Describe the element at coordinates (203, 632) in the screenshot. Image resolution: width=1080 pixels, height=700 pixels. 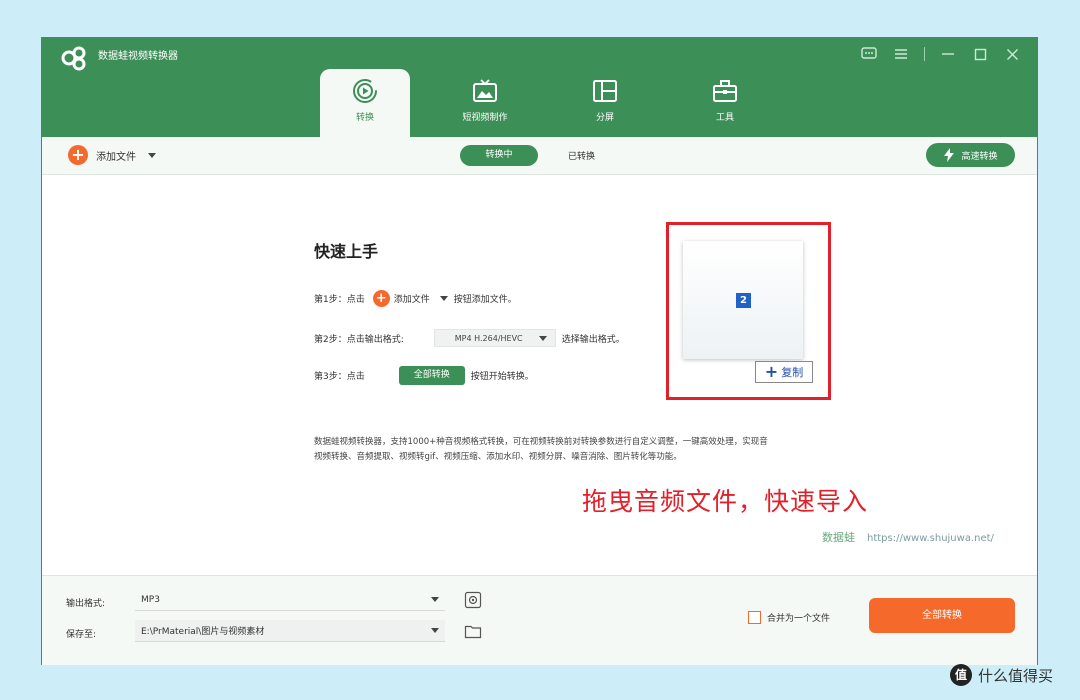
I see `save-path-value: E:\PrMaterial\图片与视频素材` at that location.